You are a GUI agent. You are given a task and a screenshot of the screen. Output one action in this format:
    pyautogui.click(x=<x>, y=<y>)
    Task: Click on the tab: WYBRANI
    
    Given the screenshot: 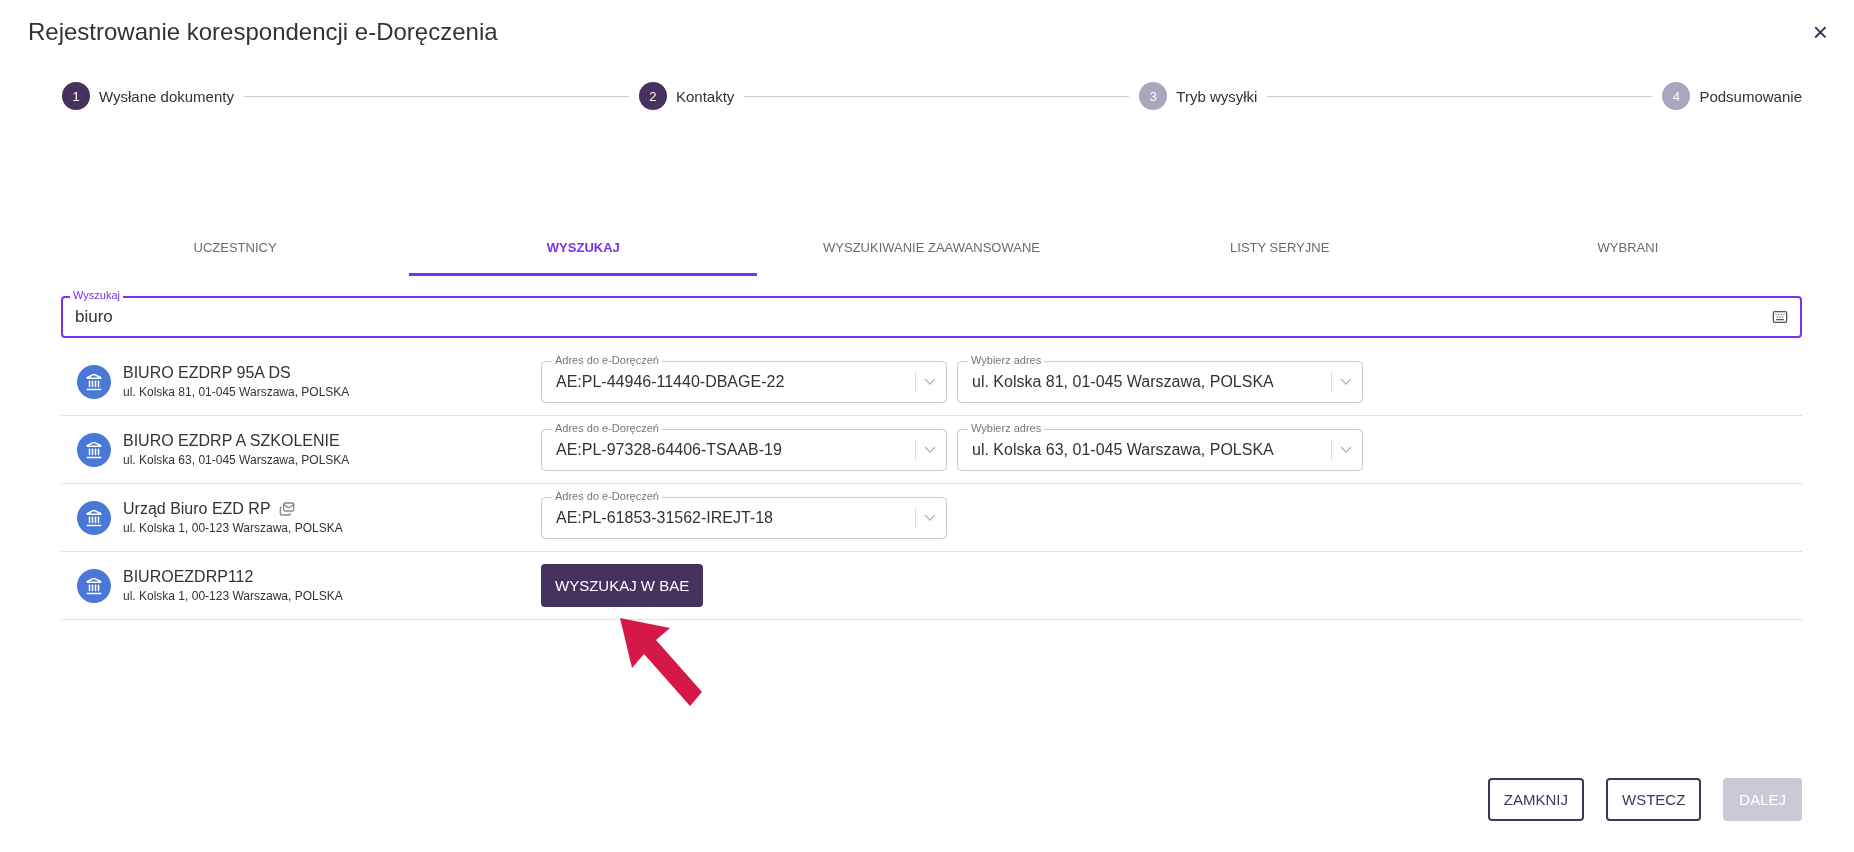 What is the action you would take?
    pyautogui.click(x=1627, y=249)
    